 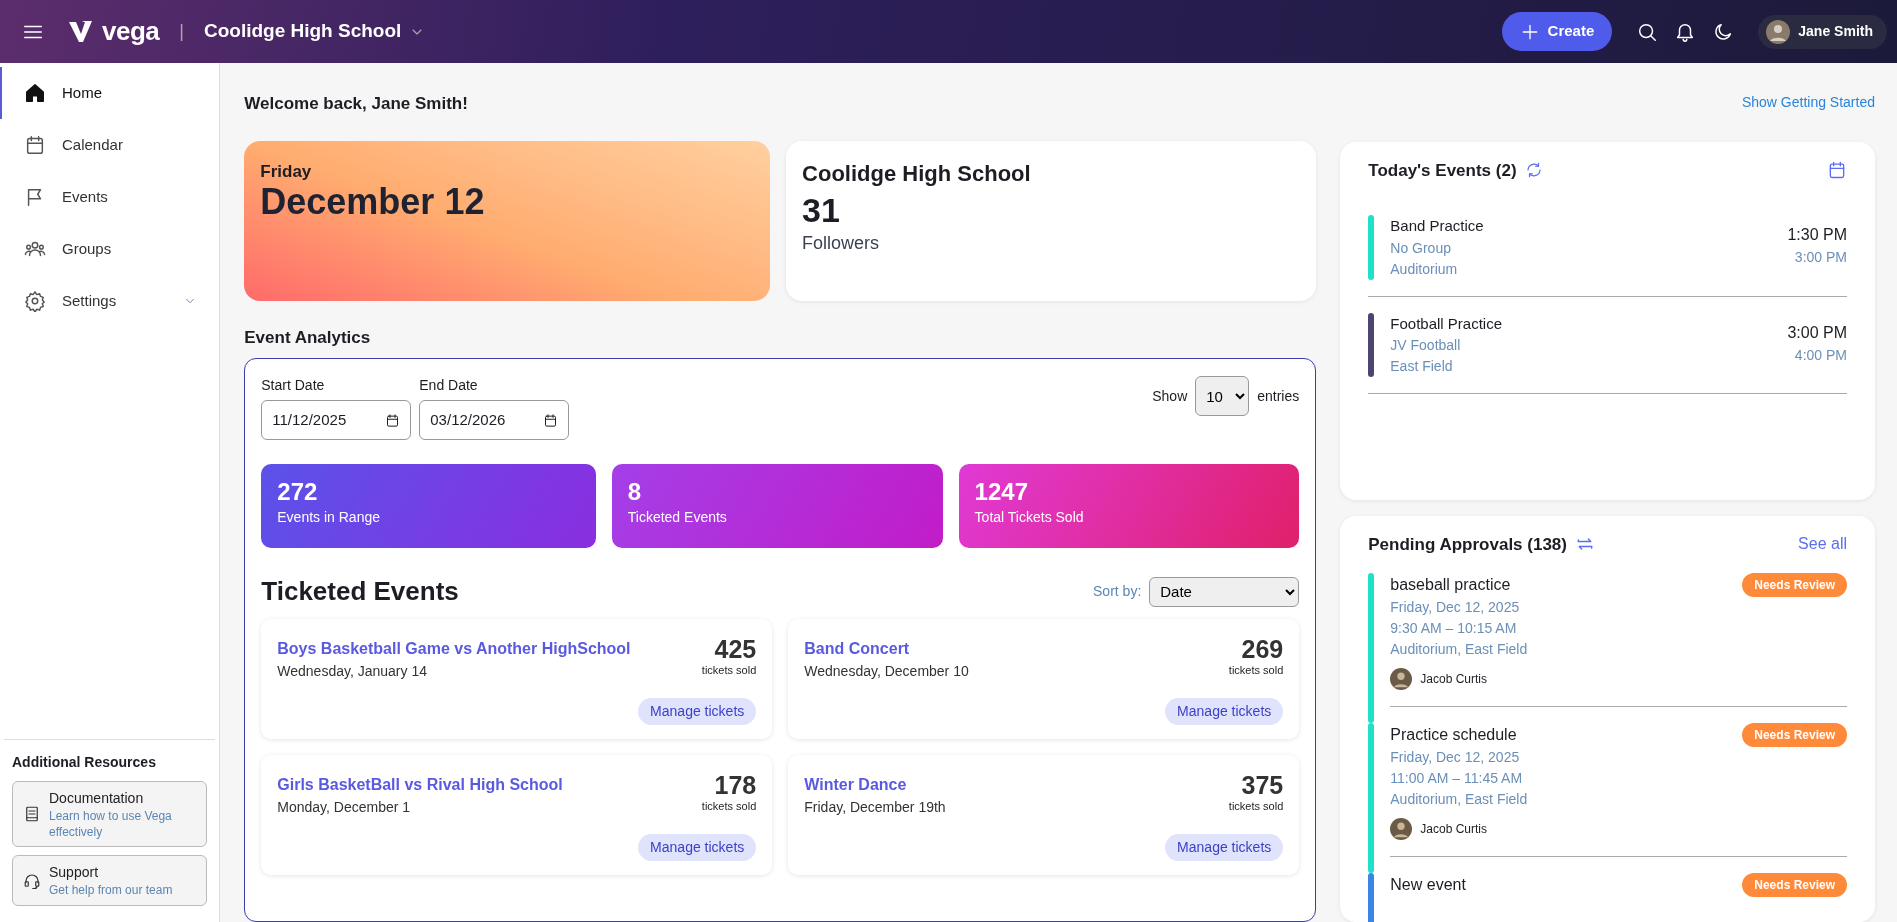 What do you see at coordinates (360, 591) in the screenshot?
I see `section-heading: Ticketed Events` at bounding box center [360, 591].